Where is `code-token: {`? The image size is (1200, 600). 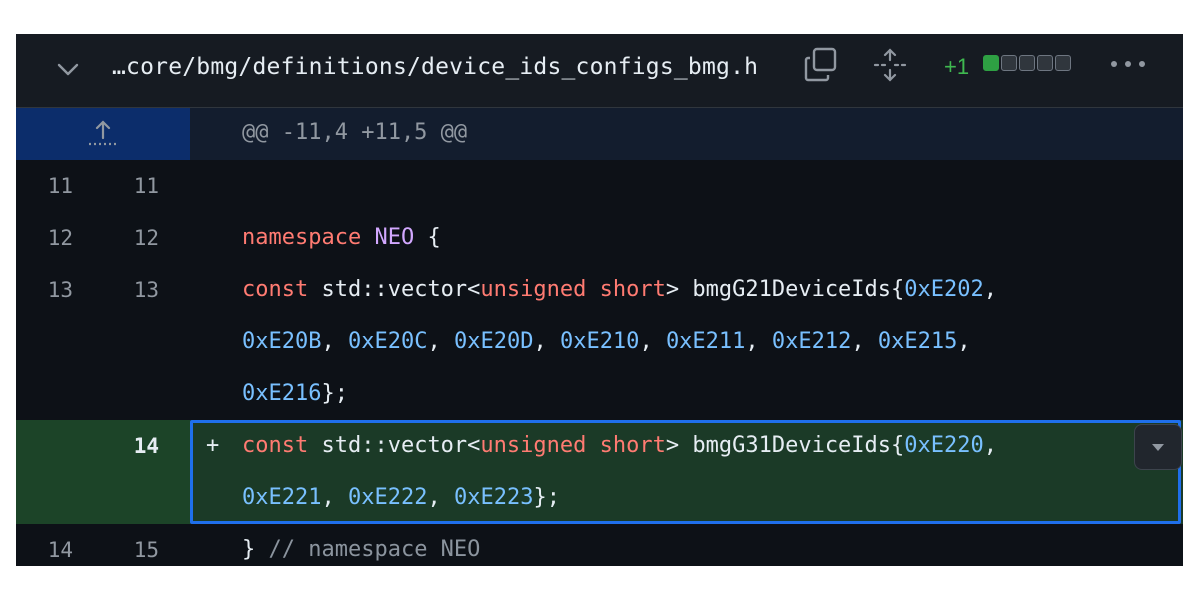 code-token: { is located at coordinates (427, 237).